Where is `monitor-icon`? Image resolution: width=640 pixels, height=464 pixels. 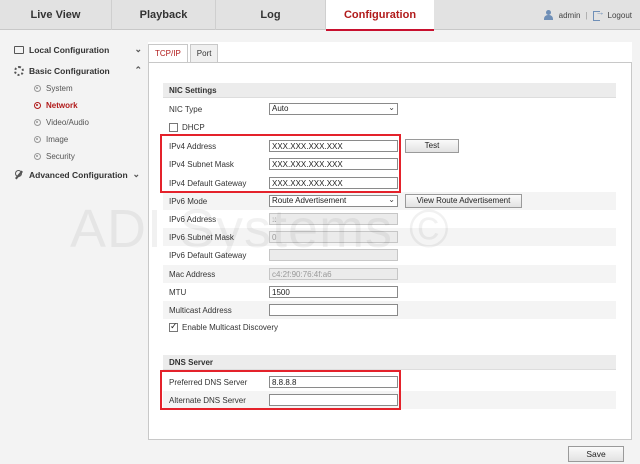 monitor-icon is located at coordinates (19, 49).